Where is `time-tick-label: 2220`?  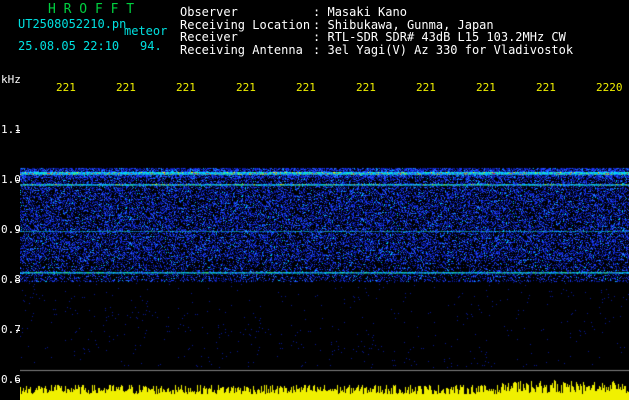
time-tick-label: 2220 is located at coordinates (609, 87).